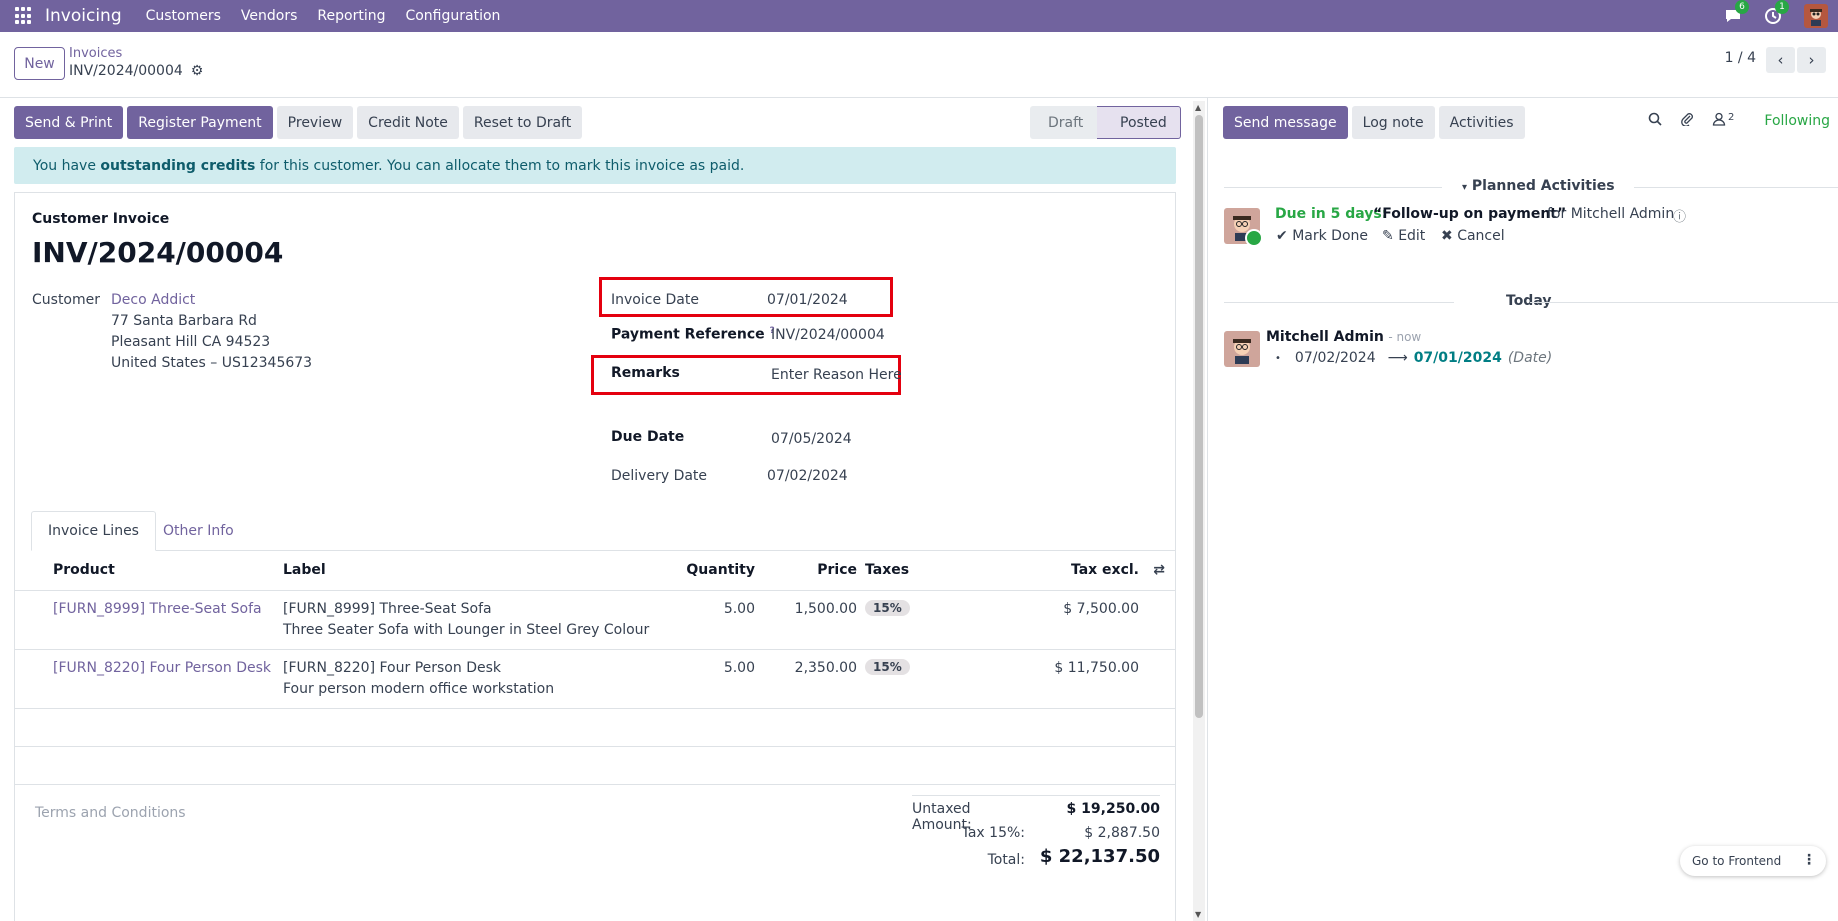 The image size is (1838, 921). What do you see at coordinates (1797, 121) in the screenshot?
I see `following-button: Following` at bounding box center [1797, 121].